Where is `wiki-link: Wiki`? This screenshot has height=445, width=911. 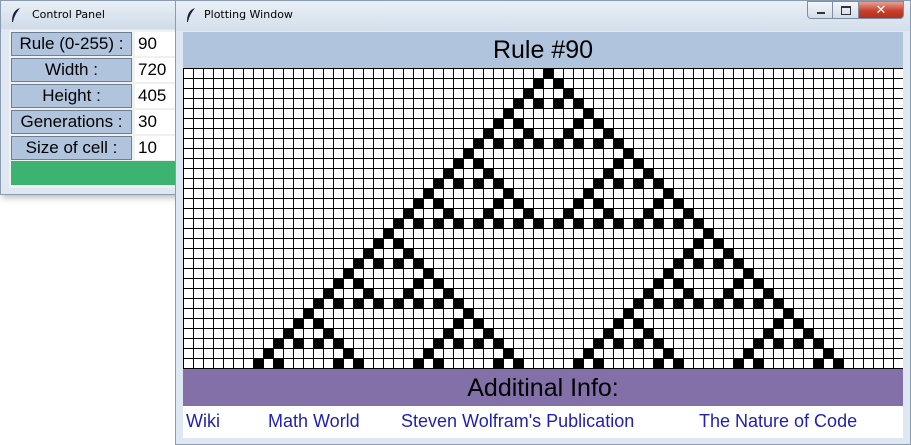
wiki-link: Wiki is located at coordinates (203, 421).